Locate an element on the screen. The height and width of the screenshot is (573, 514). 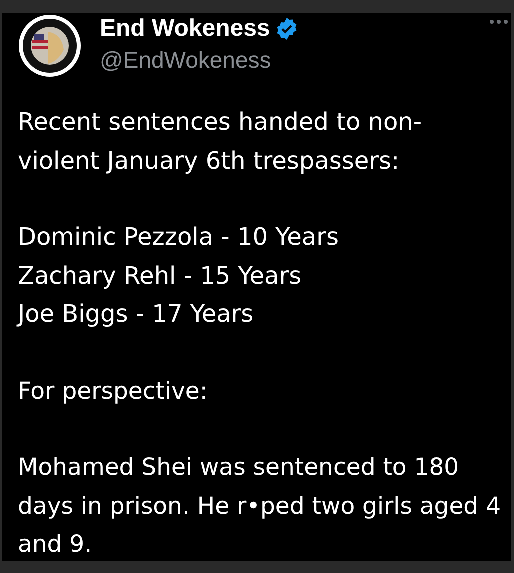
author-handle: @EndWokeness is located at coordinates (200, 60).